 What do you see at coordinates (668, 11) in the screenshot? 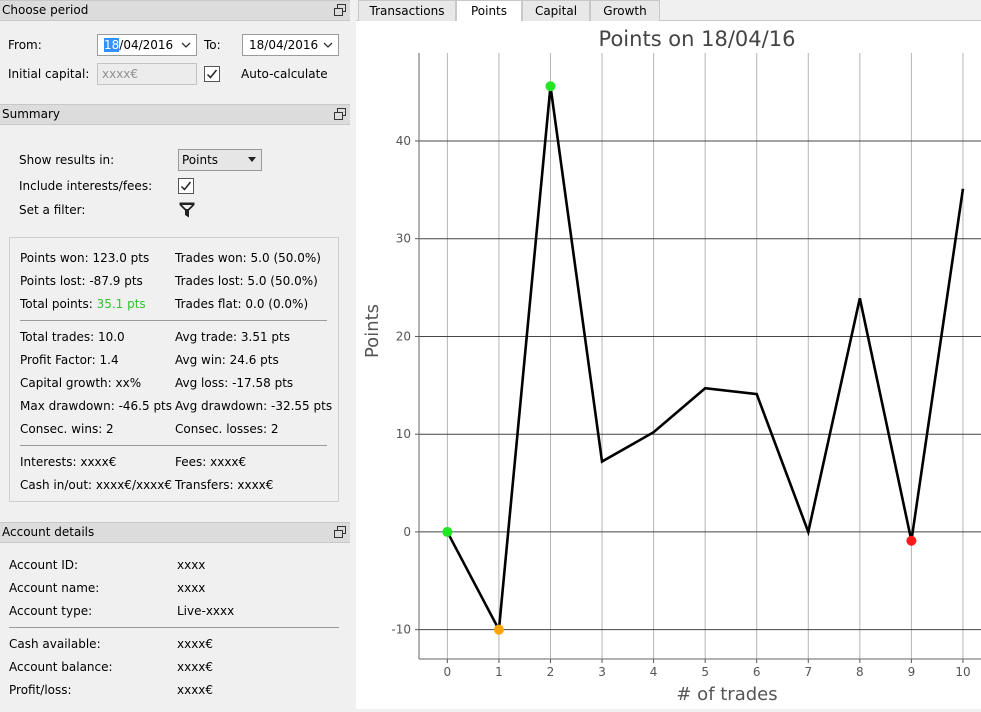
I see `tab-bar: Transactions Points Capital Growth` at bounding box center [668, 11].